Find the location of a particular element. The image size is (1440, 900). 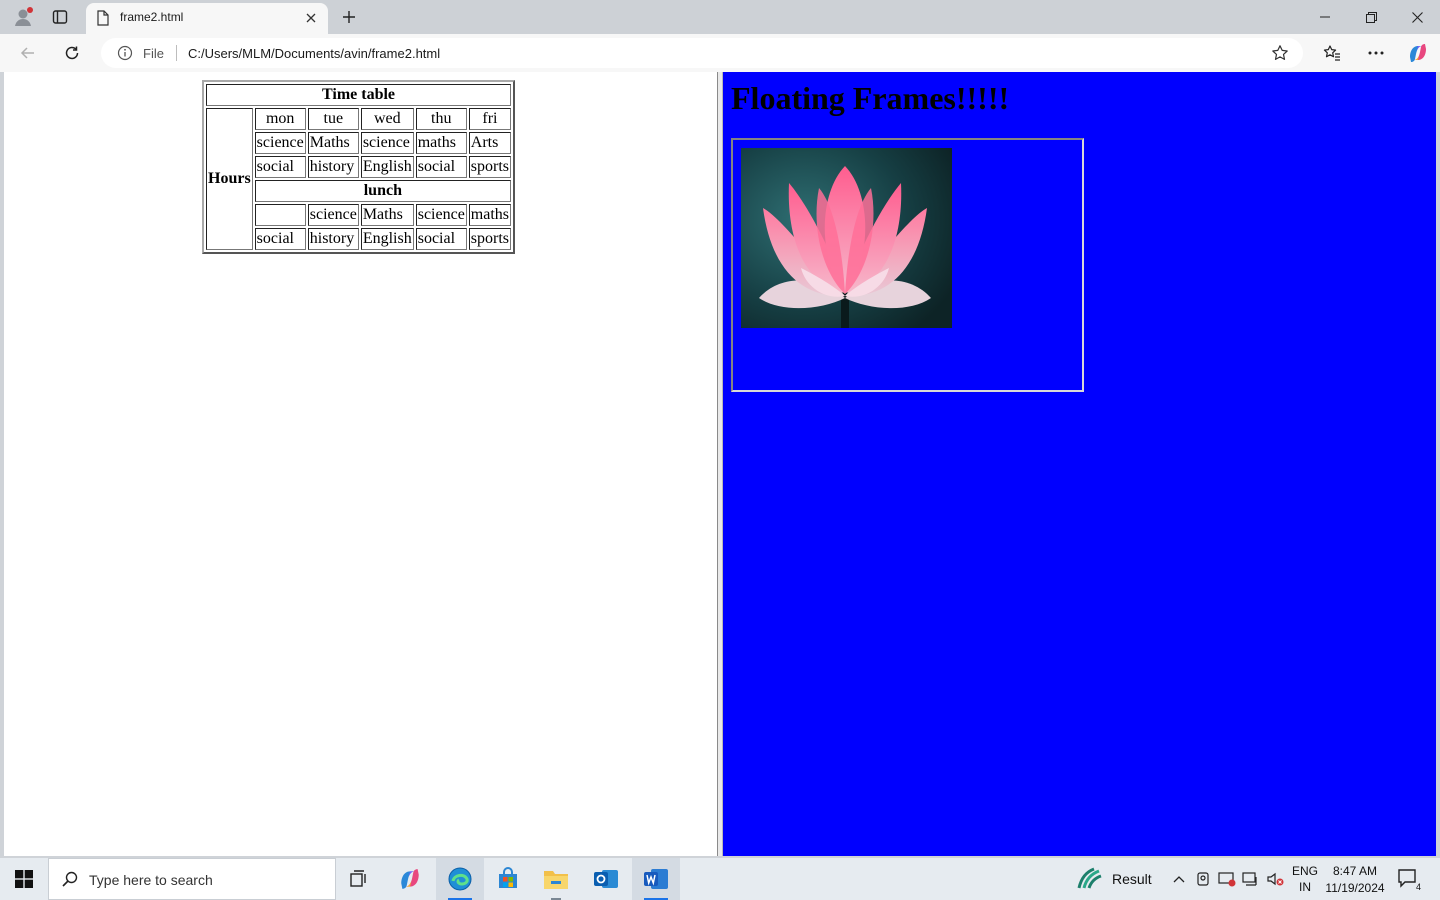

new-tab-button is located at coordinates (349, 17).